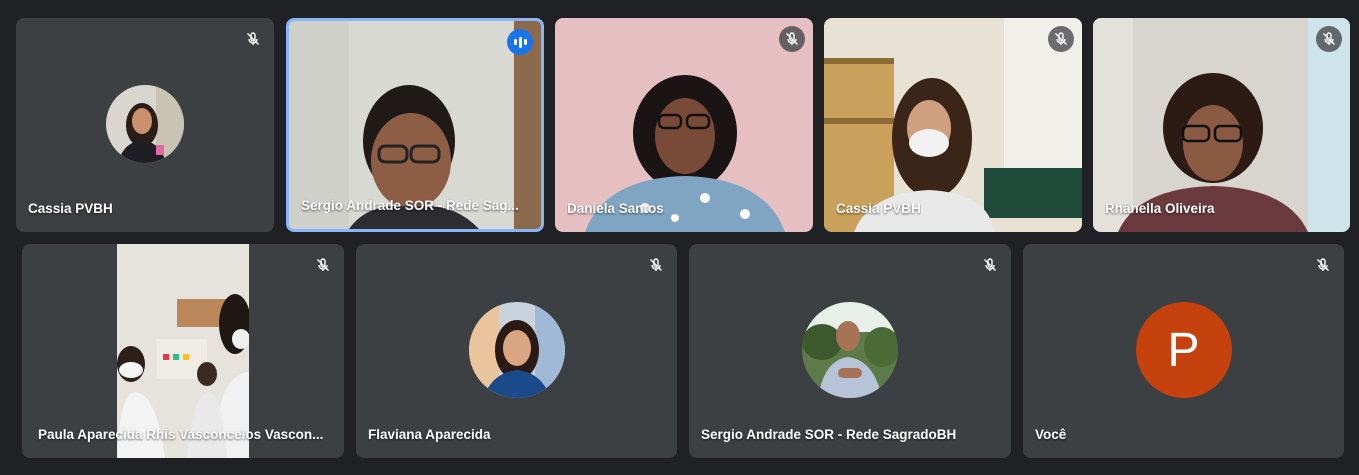  I want to click on participant-tile-rhanella-video: Rhânella Oliveira, so click(1221, 125).